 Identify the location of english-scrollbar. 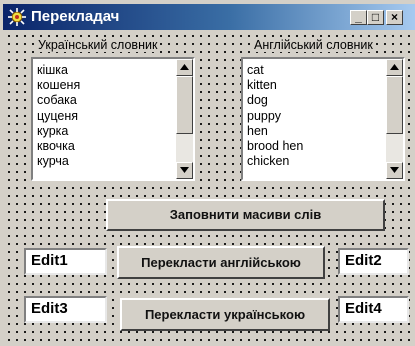
(394, 119).